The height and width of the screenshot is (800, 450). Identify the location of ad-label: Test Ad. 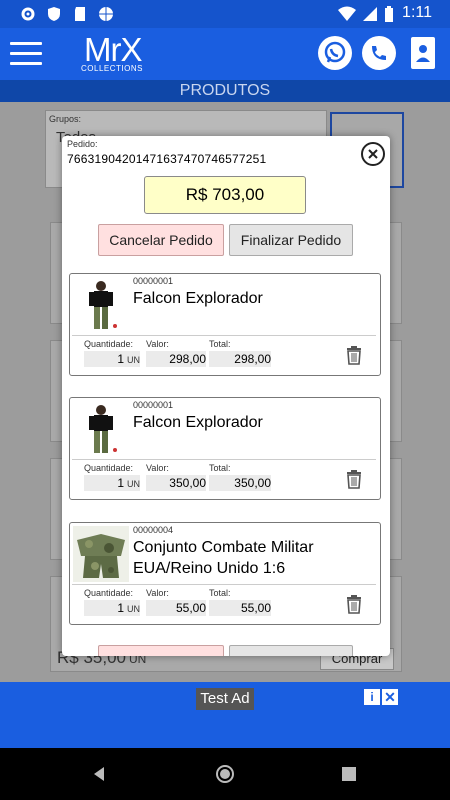
(225, 699).